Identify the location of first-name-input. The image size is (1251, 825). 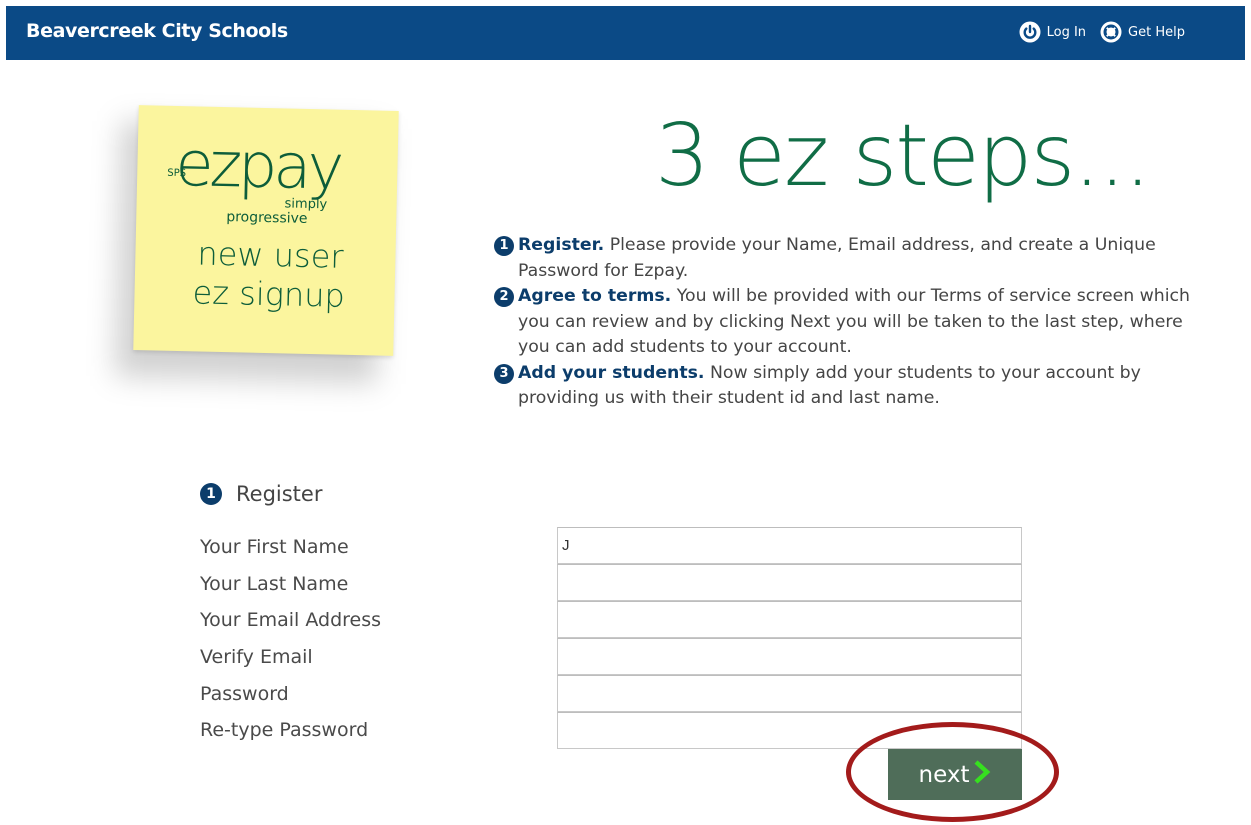
(789, 545).